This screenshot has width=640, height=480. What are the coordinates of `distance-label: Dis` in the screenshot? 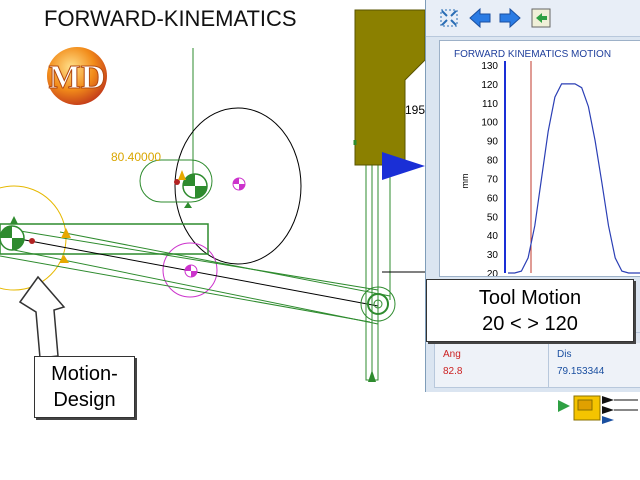 It's located at (564, 354).